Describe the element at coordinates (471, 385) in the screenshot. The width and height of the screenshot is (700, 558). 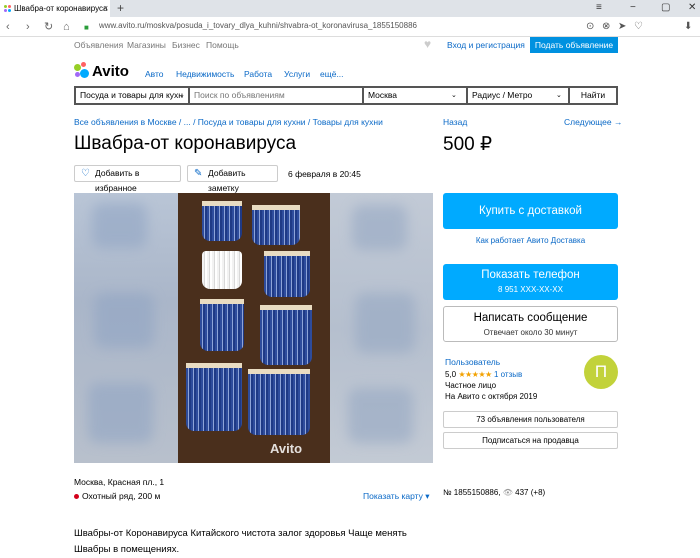
I see `seller-type: Частное лицо` at that location.